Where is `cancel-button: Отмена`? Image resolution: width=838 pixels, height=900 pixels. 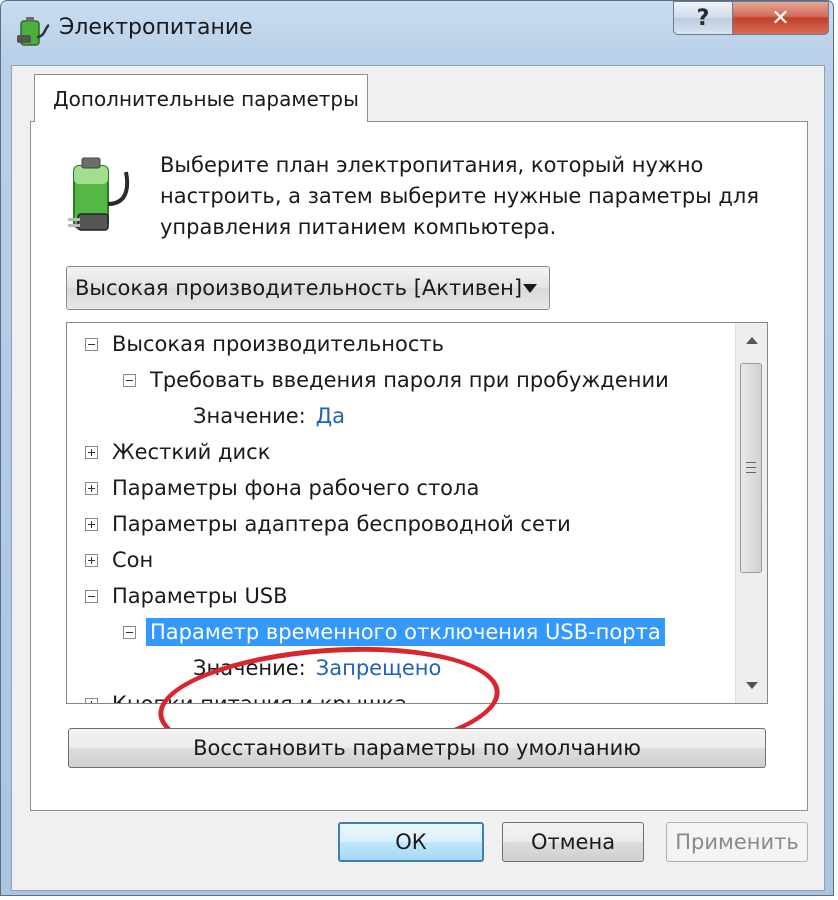 cancel-button: Отмена is located at coordinates (573, 842).